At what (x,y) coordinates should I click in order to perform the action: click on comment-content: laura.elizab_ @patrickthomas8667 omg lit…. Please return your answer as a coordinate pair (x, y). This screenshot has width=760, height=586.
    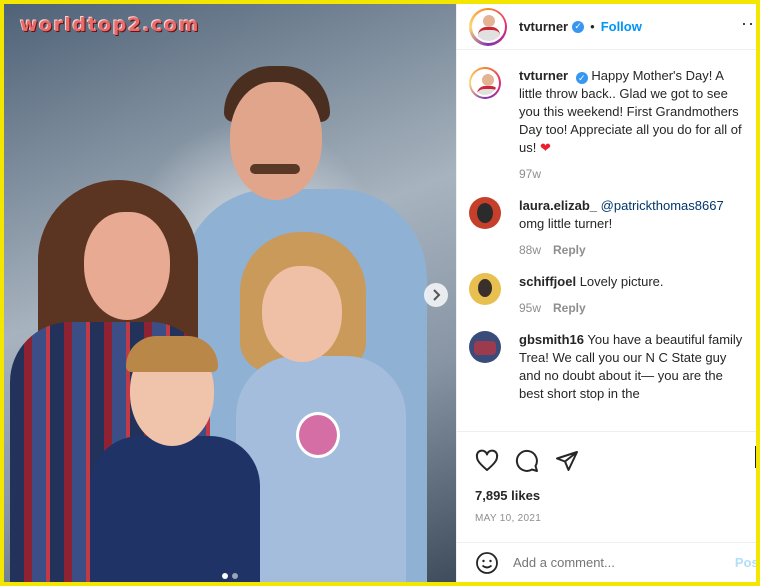
    Looking at the image, I should click on (633, 228).